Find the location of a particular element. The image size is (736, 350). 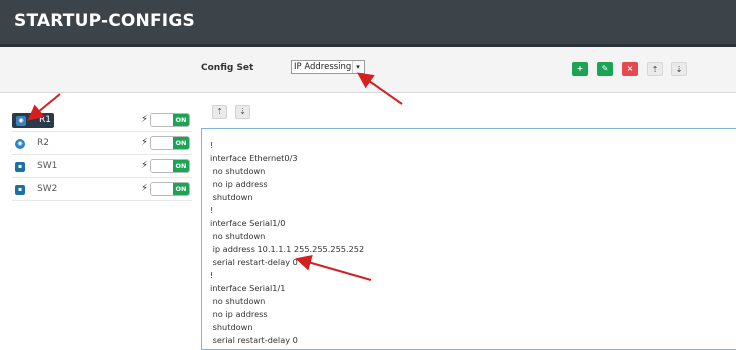

add-config-button: + is located at coordinates (580, 69).